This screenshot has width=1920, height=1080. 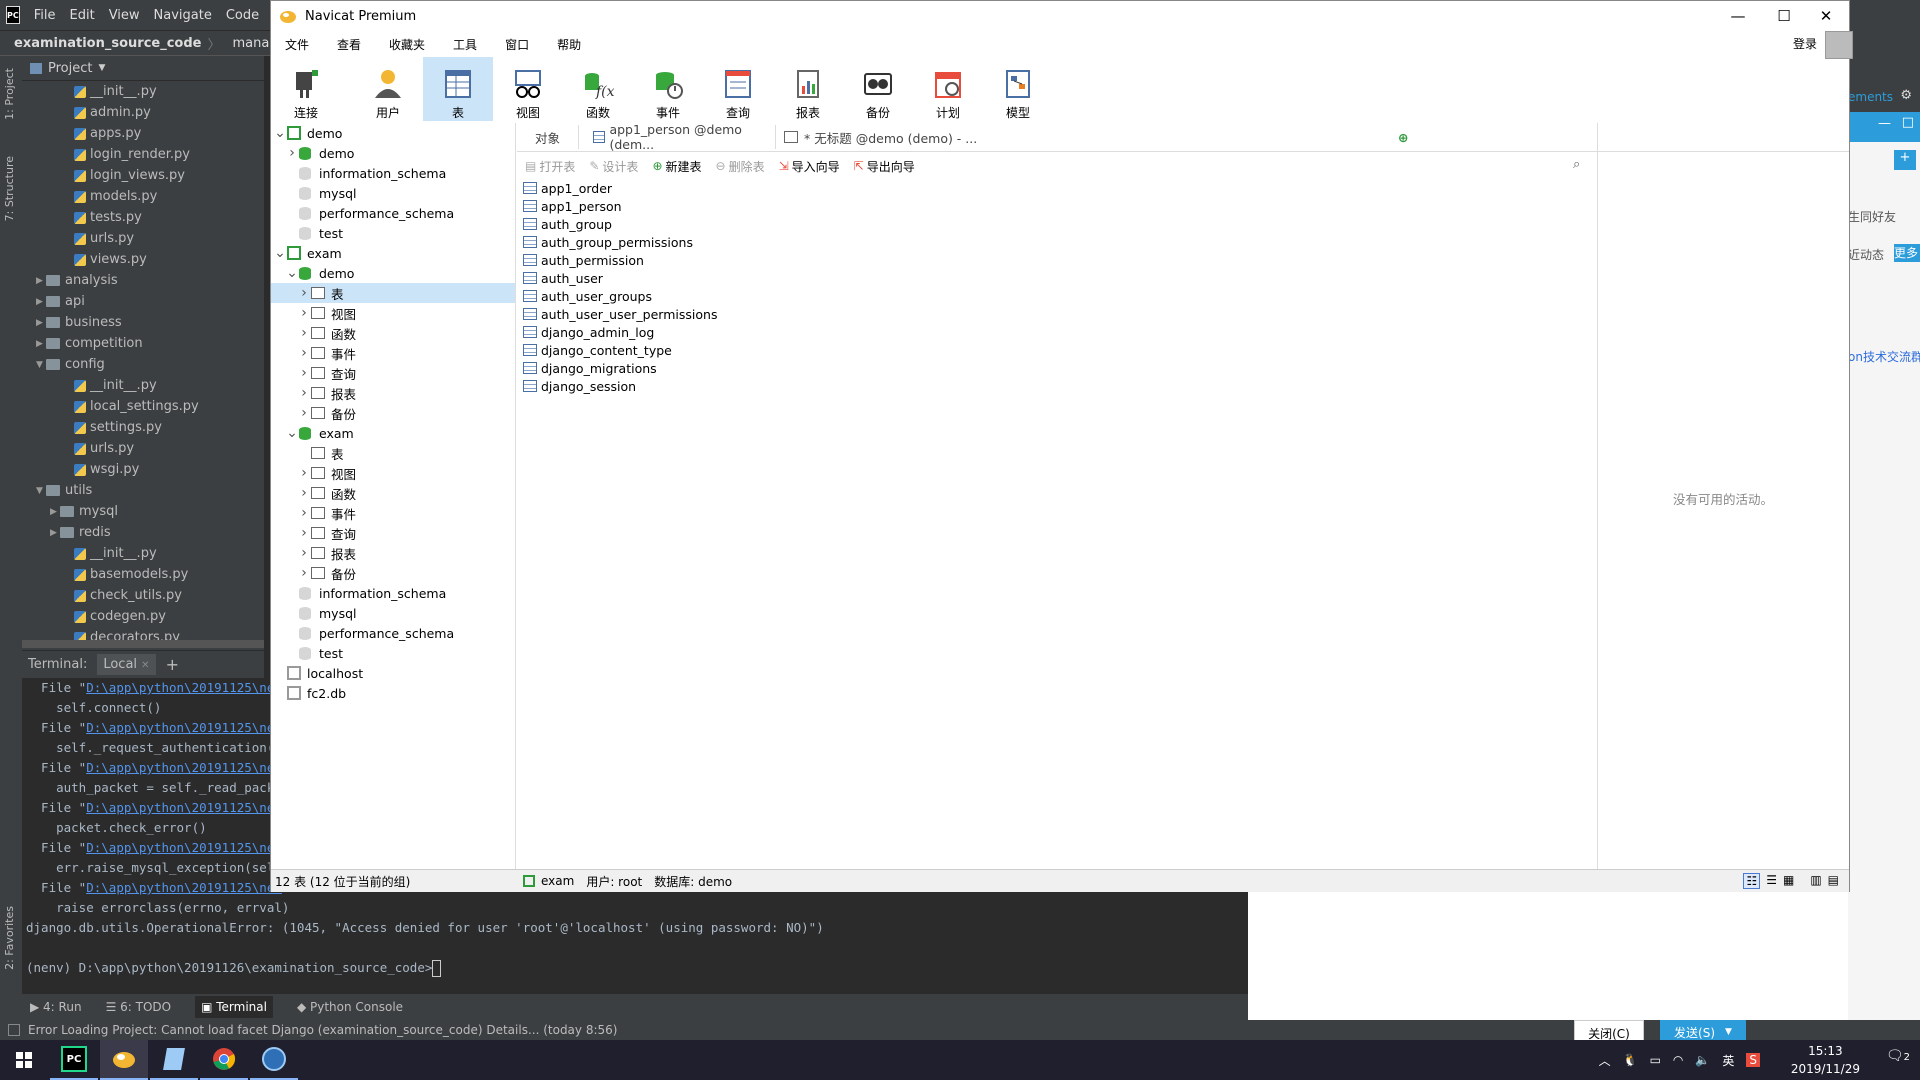 What do you see at coordinates (183, 15) in the screenshot?
I see `menu-navigate: Navigate` at bounding box center [183, 15].